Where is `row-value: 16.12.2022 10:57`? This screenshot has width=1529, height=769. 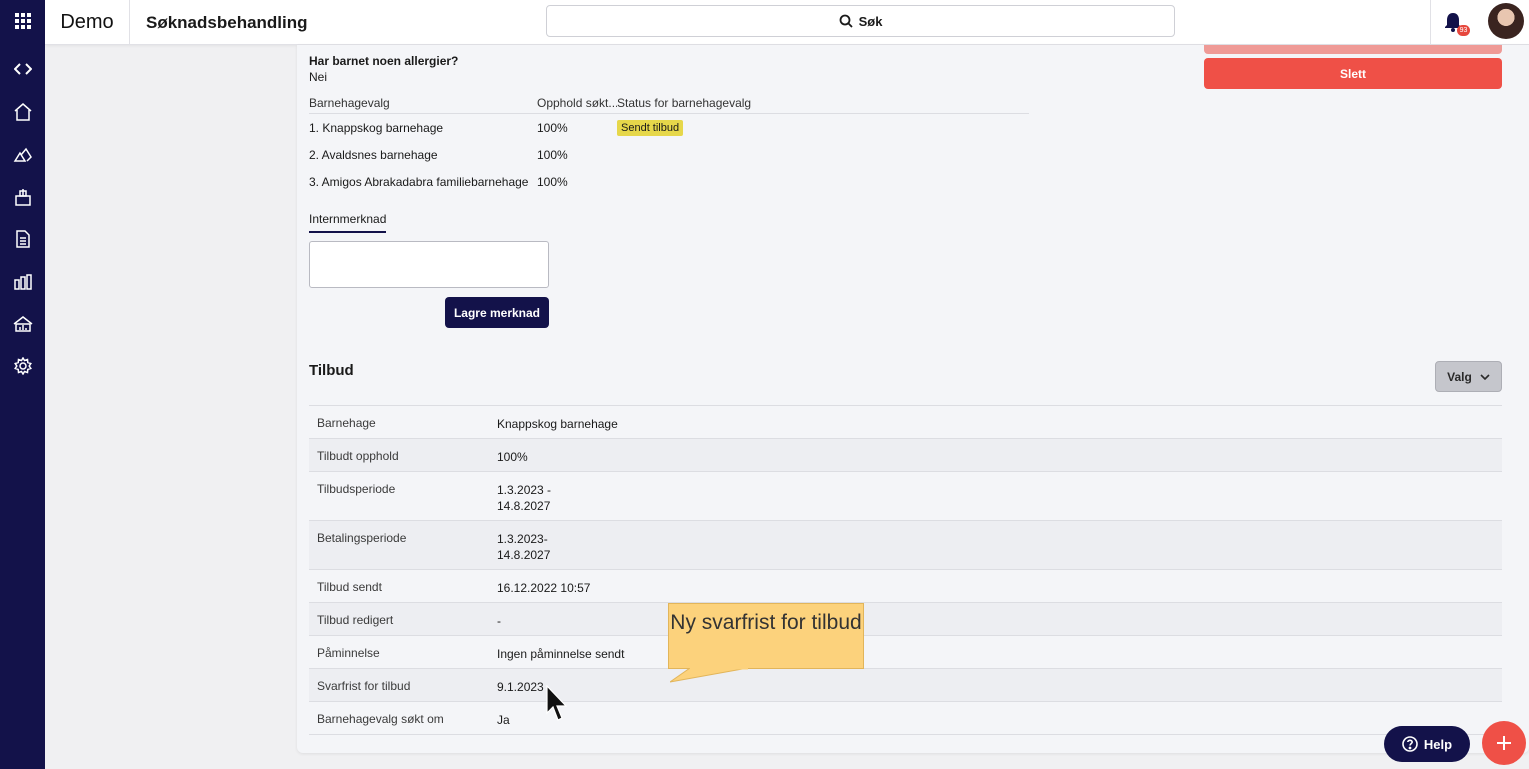 row-value: 16.12.2022 10:57 is located at coordinates (544, 588).